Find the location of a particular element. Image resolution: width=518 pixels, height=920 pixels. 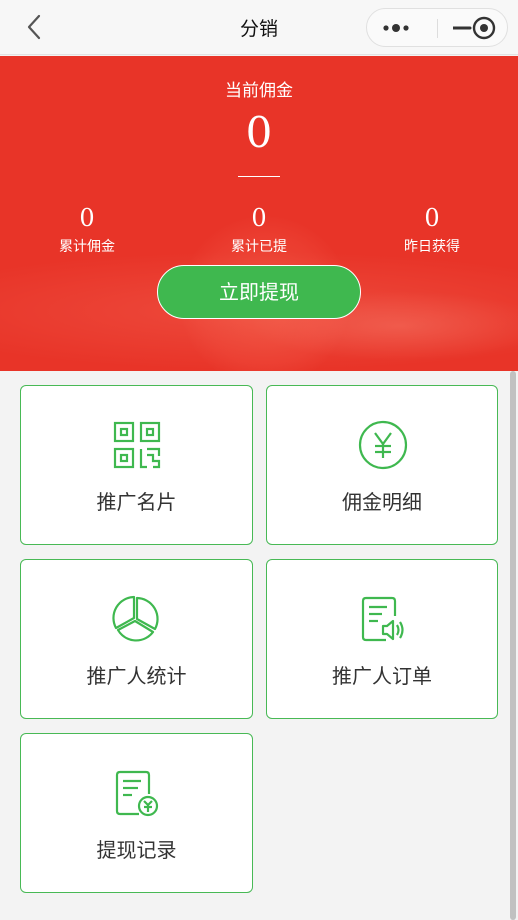

current-commission-label: 当前佣金 is located at coordinates (259, 91).